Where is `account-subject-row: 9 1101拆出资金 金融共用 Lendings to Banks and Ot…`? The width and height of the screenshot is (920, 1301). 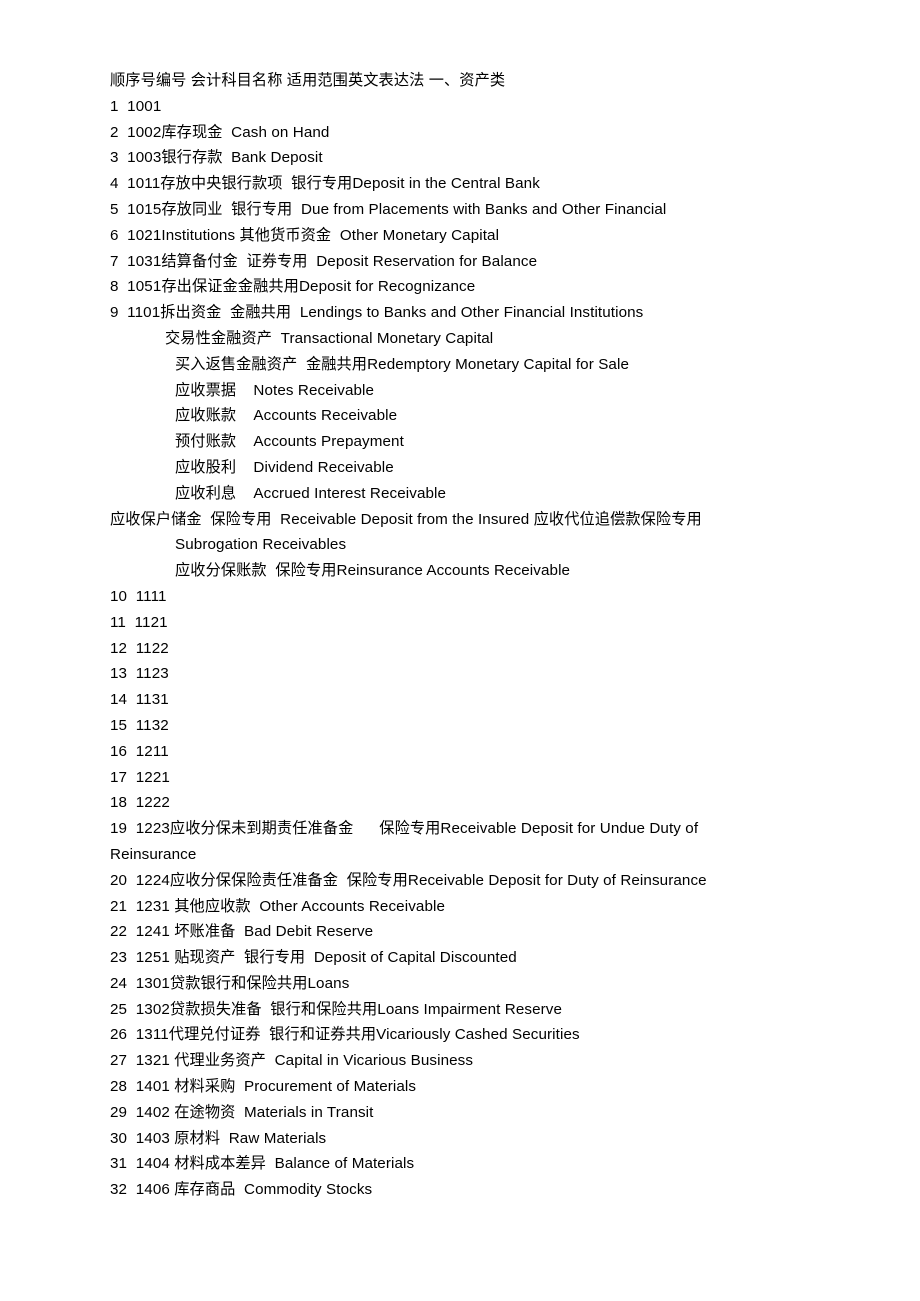 account-subject-row: 9 1101拆出资金 金融共用 Lendings to Banks and Ot… is located at coordinates (377, 313).